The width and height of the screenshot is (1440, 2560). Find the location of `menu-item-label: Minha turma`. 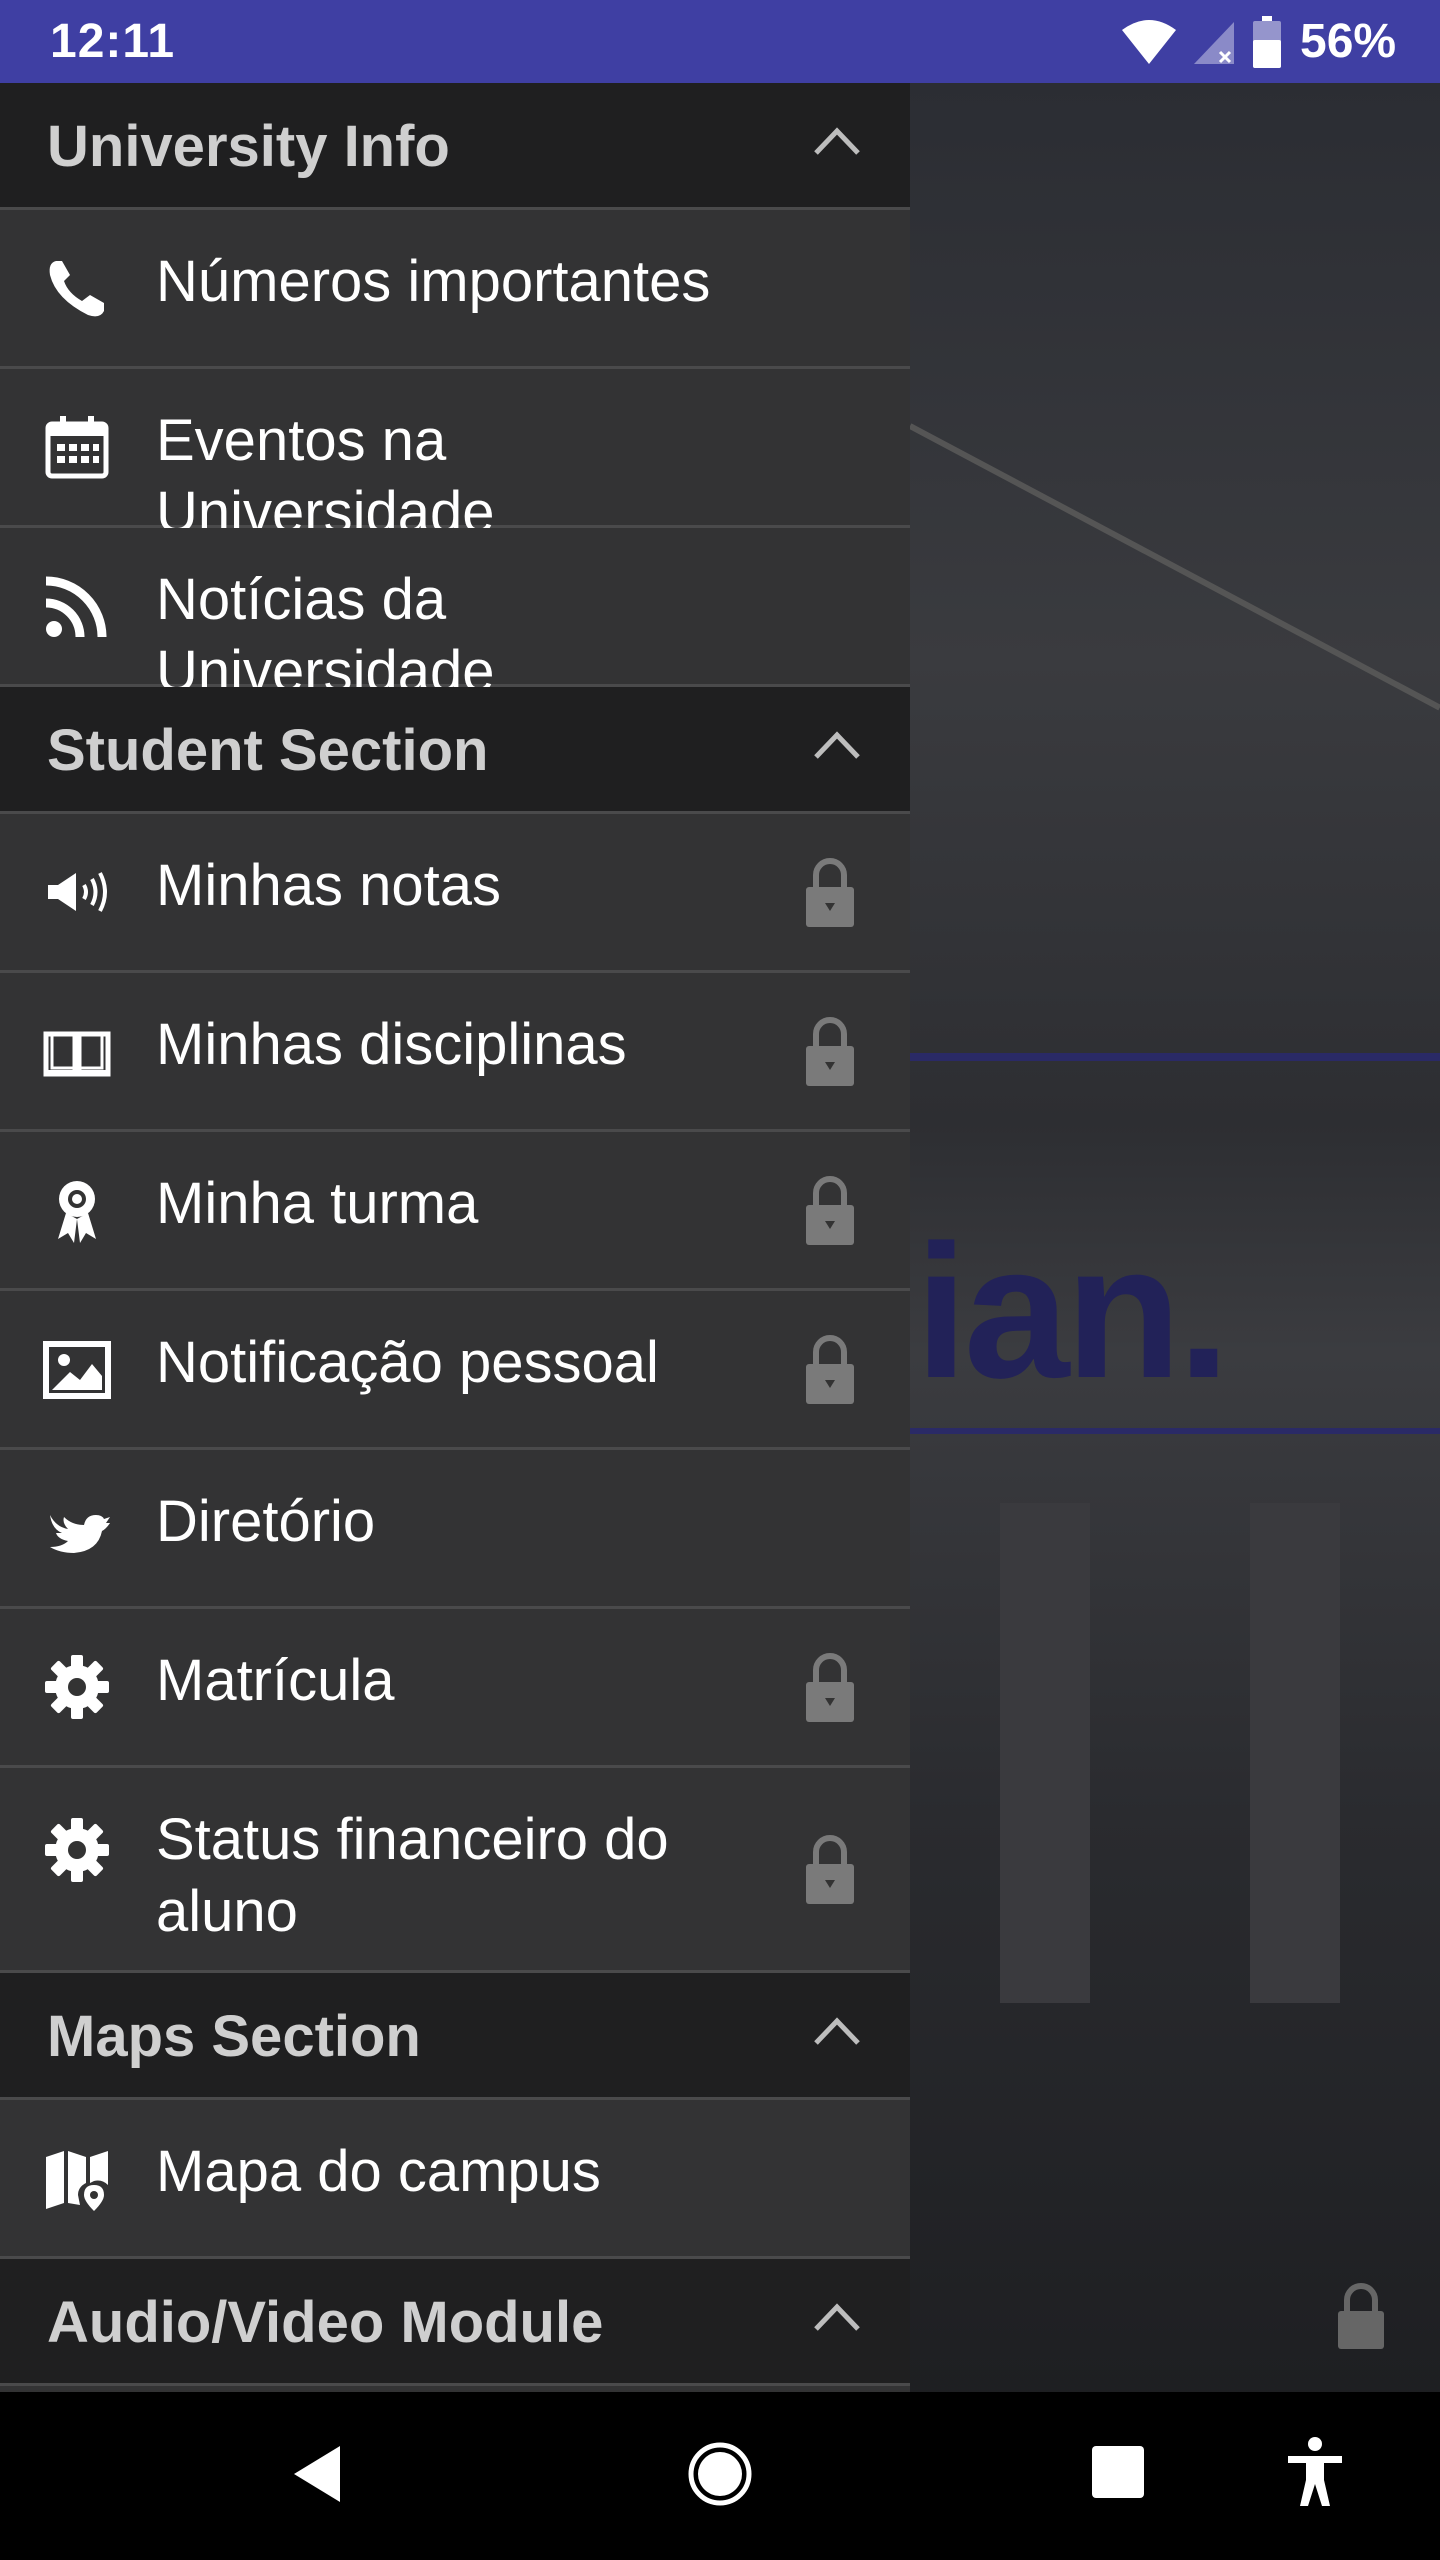

menu-item-label: Minha turma is located at coordinates (317, 1203).